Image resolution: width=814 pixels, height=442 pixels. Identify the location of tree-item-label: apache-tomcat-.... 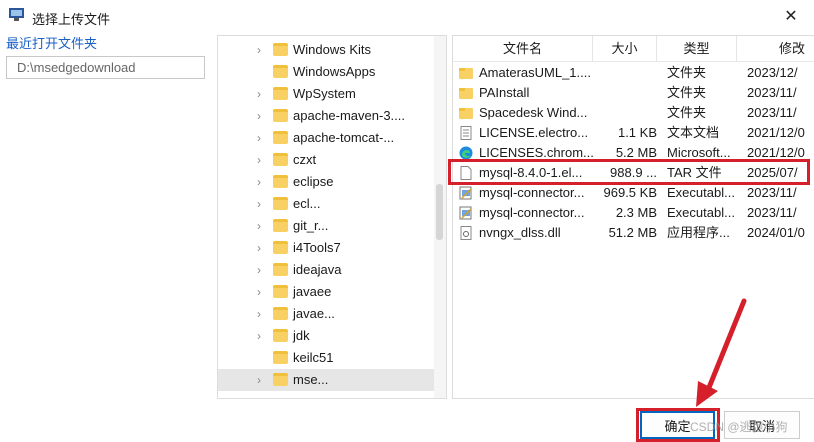
(344, 137).